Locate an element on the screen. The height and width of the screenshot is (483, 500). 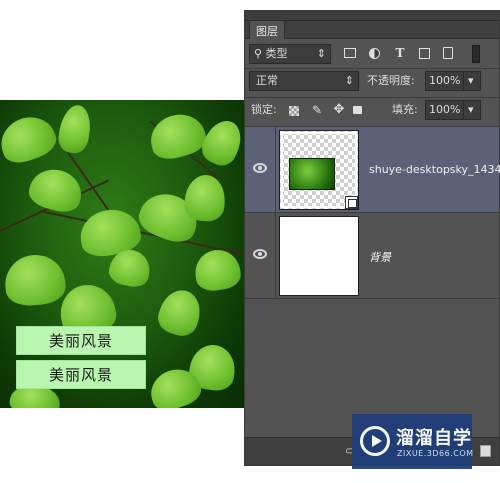
filter-kind-select: ⚲ 类型 ⇕ is located at coordinates (290, 54).